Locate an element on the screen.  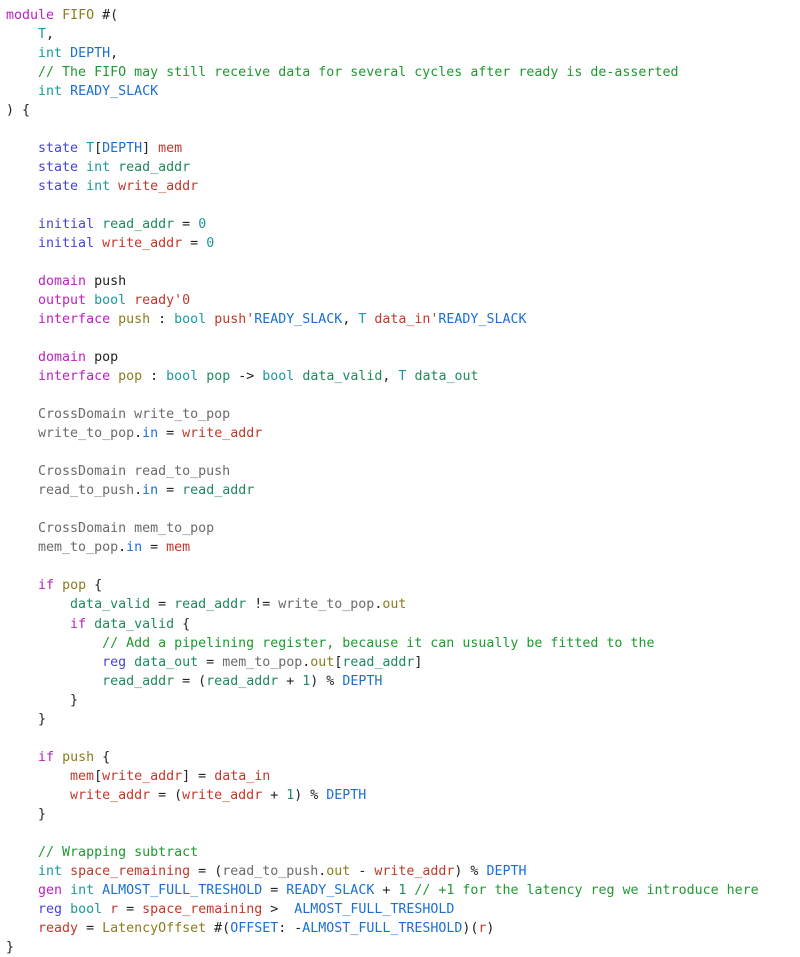
code-token: ] is located at coordinates (418, 662).